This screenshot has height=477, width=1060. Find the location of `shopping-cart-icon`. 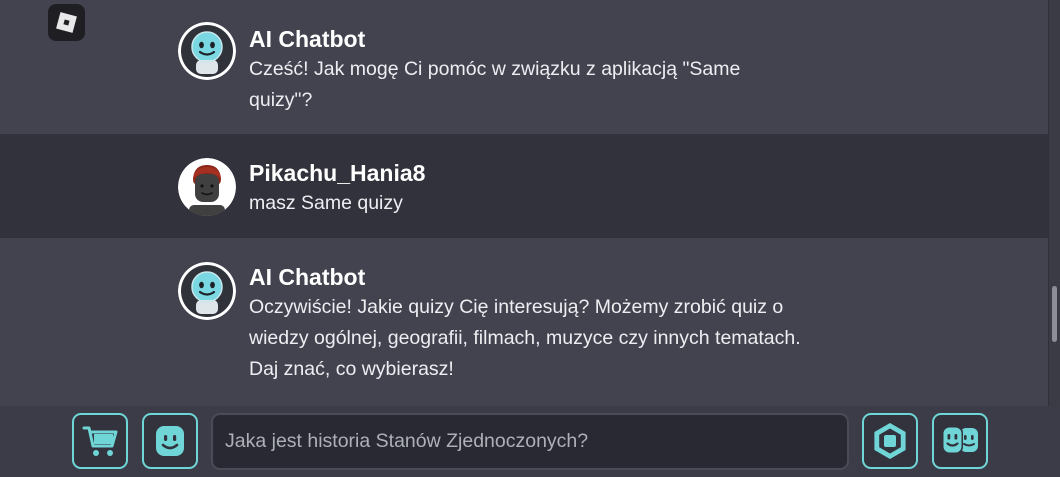

shopping-cart-icon is located at coordinates (100, 441).